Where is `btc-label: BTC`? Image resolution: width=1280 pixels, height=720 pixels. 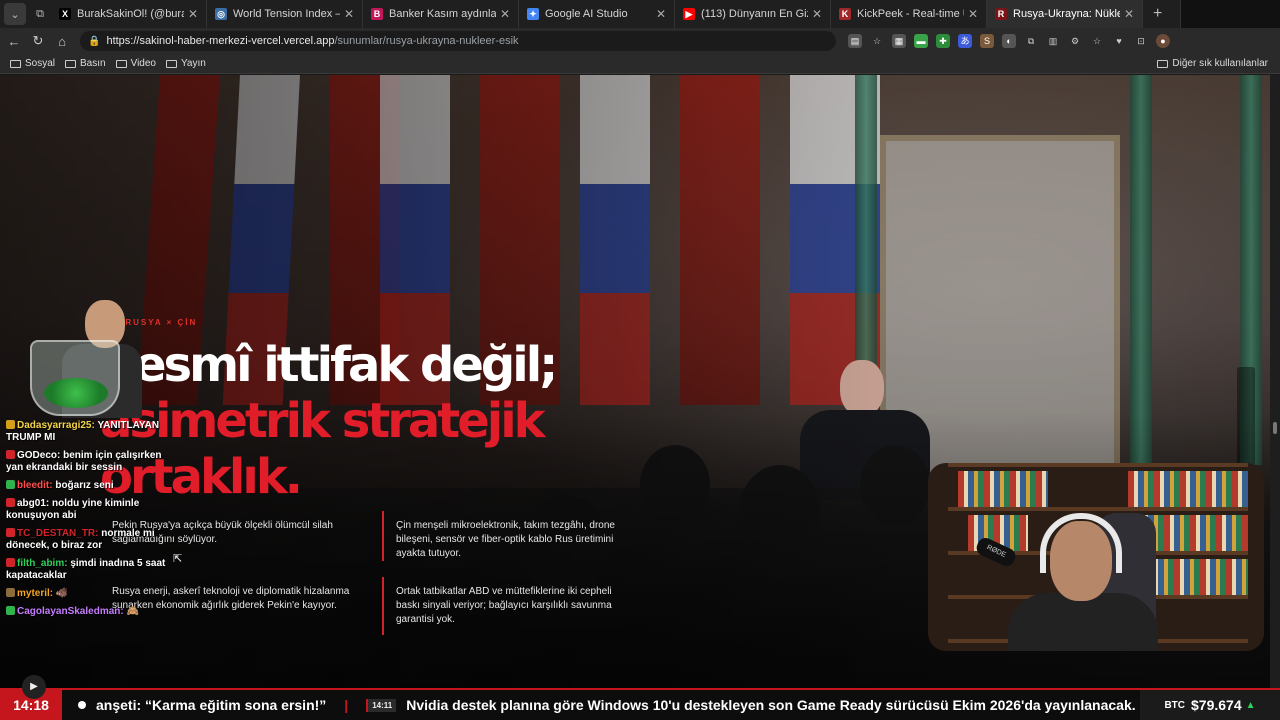
btc-label: BTC is located at coordinates (1175, 705).